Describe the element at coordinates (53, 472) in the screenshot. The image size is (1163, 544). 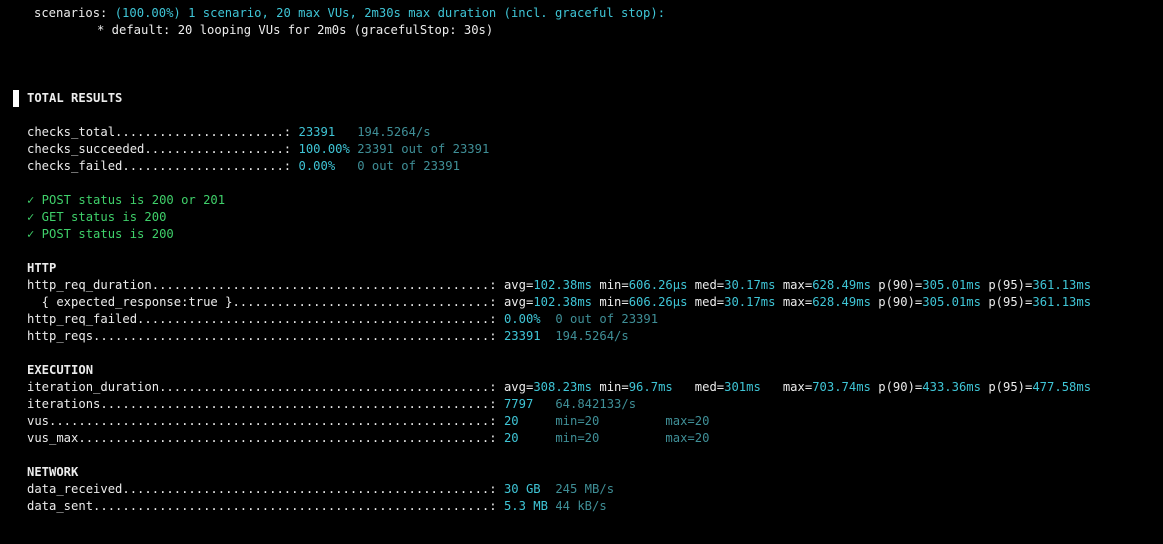
I see `section-heading-network: NETWORK` at that location.